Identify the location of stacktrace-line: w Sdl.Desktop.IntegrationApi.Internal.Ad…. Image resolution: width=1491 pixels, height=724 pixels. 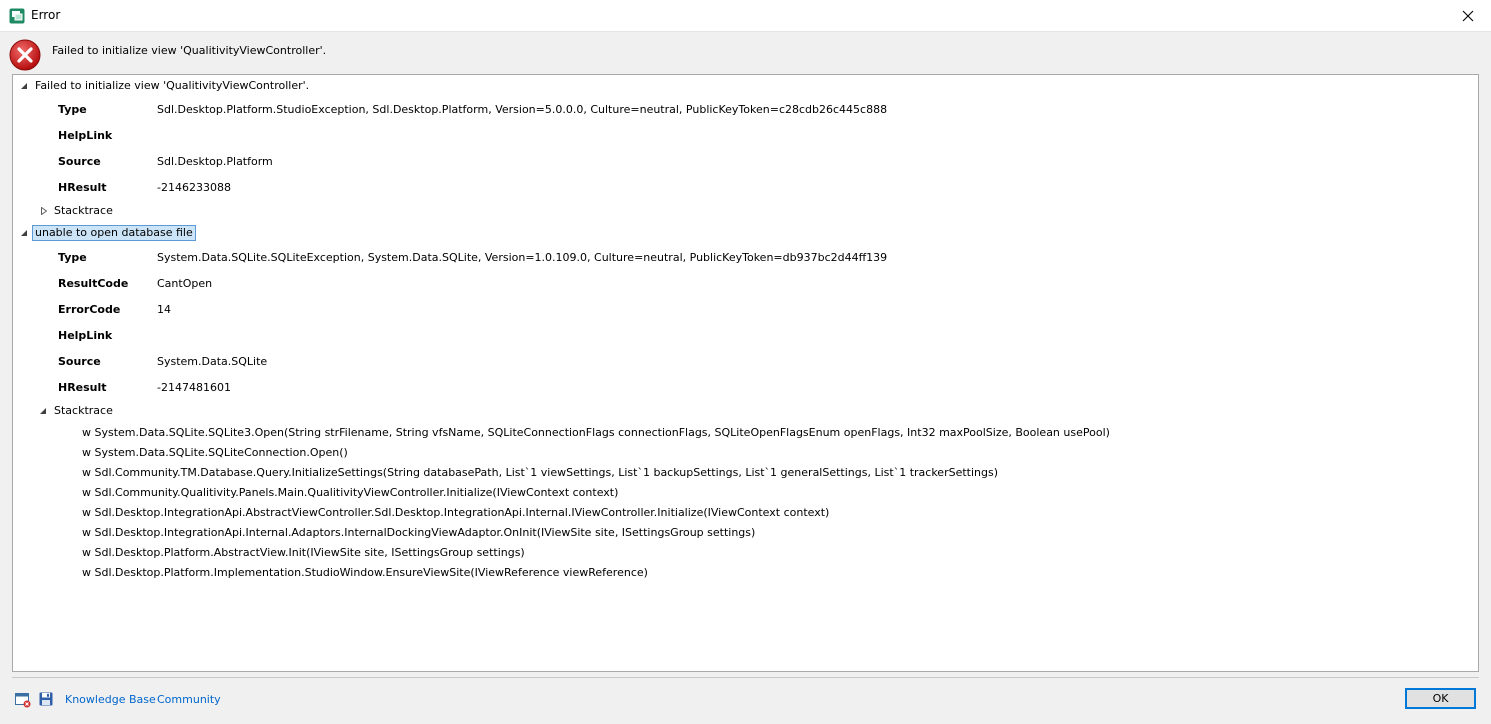
(419, 532).